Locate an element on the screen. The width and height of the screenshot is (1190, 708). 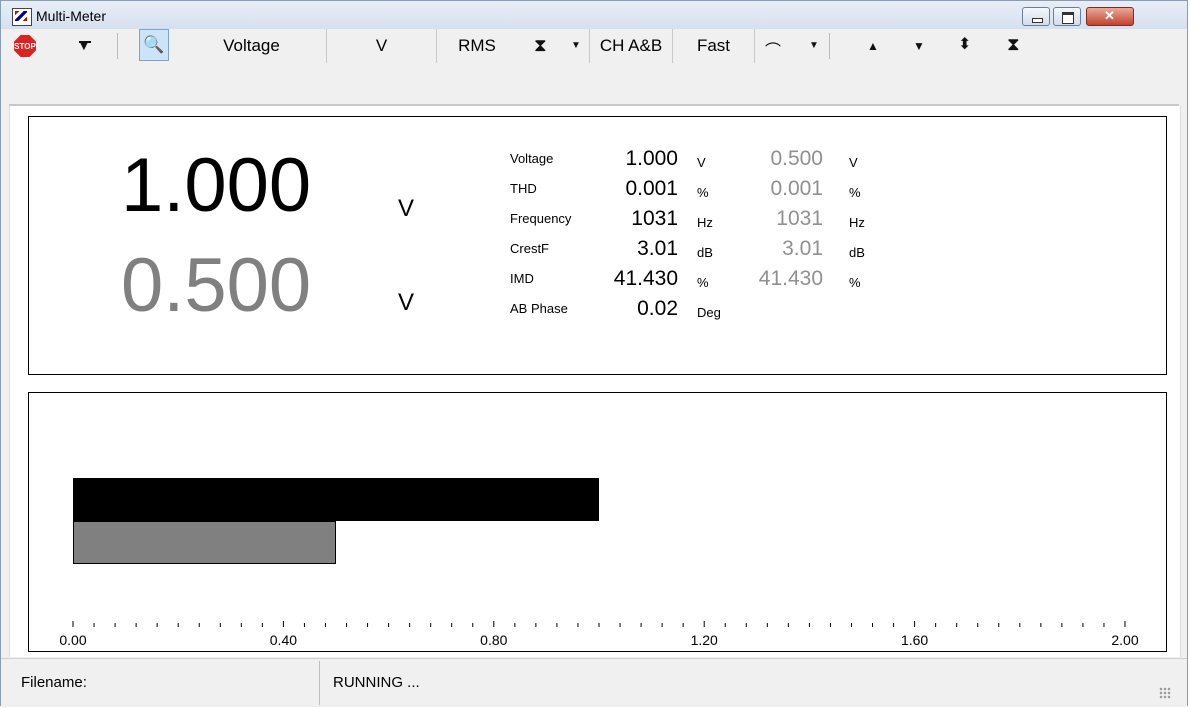
row-label: THD is located at coordinates (523, 188).